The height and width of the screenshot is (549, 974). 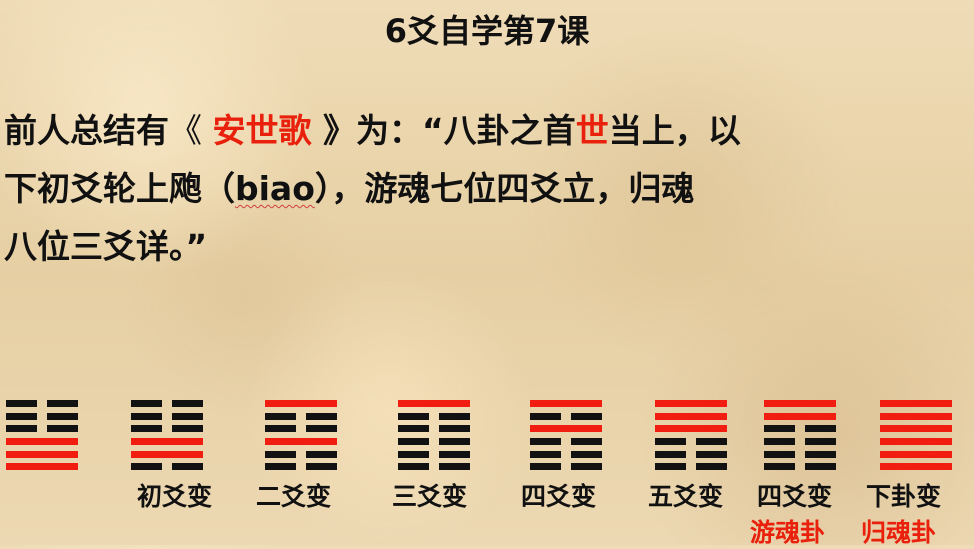 I want to click on hexagram-type-label: 游魂卦, so click(x=788, y=532).